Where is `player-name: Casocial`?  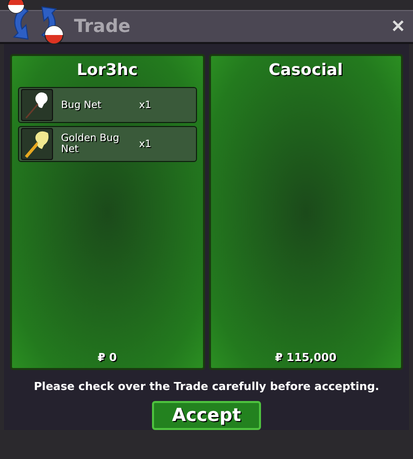 player-name: Casocial is located at coordinates (305, 69).